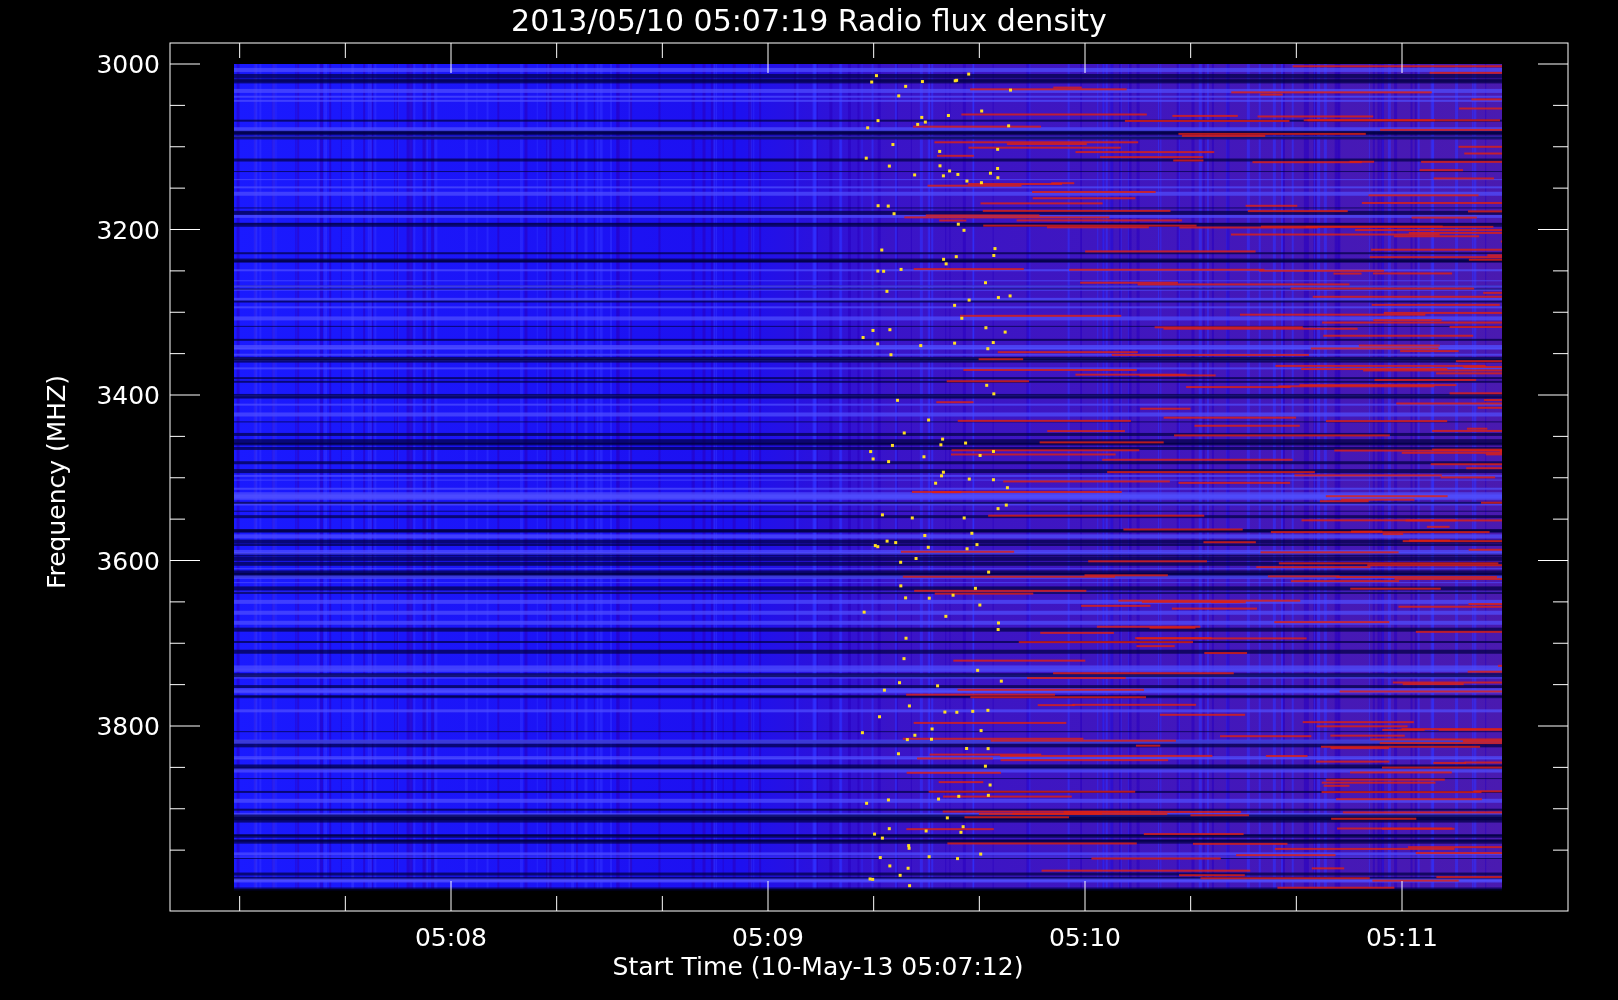 The height and width of the screenshot is (1000, 1618). What do you see at coordinates (1085, 937) in the screenshot?
I see `x-tick-label: 05:10` at bounding box center [1085, 937].